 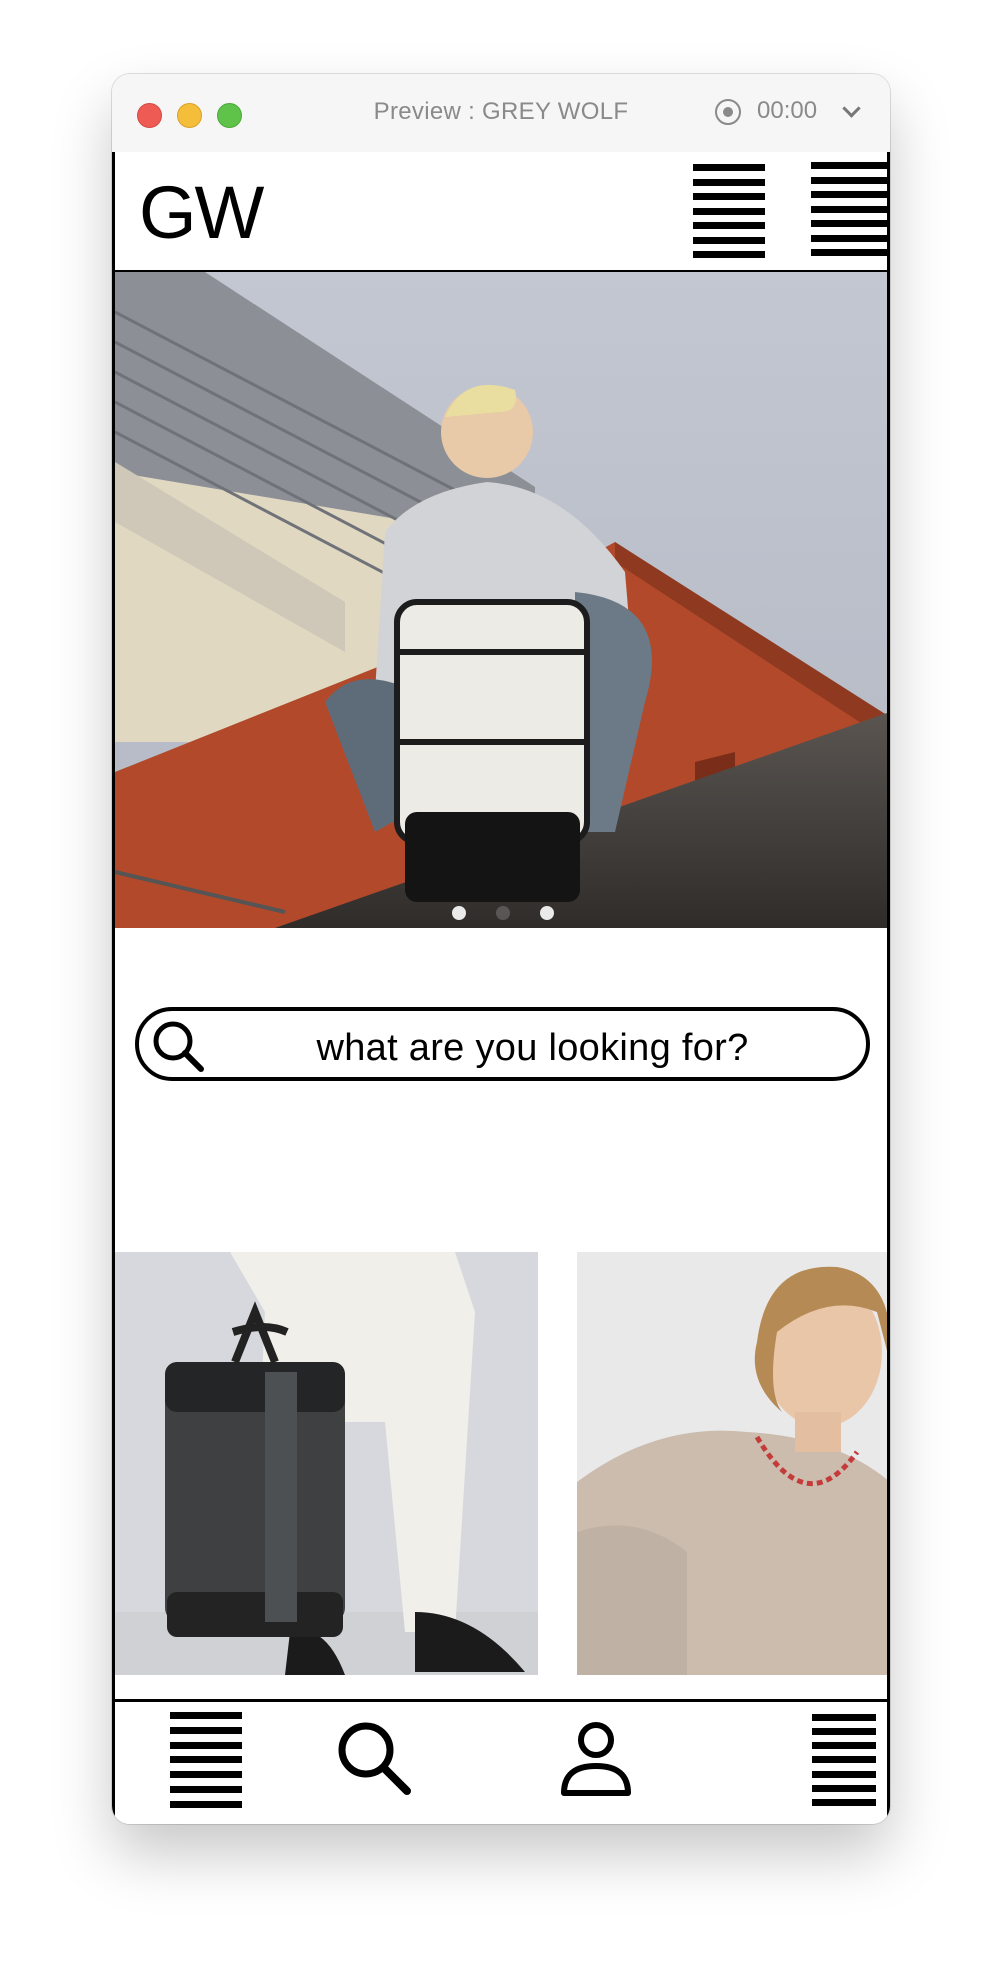 What do you see at coordinates (501, 113) in the screenshot?
I see `window-titlebar: Preview : GREY WOLF 00:00` at bounding box center [501, 113].